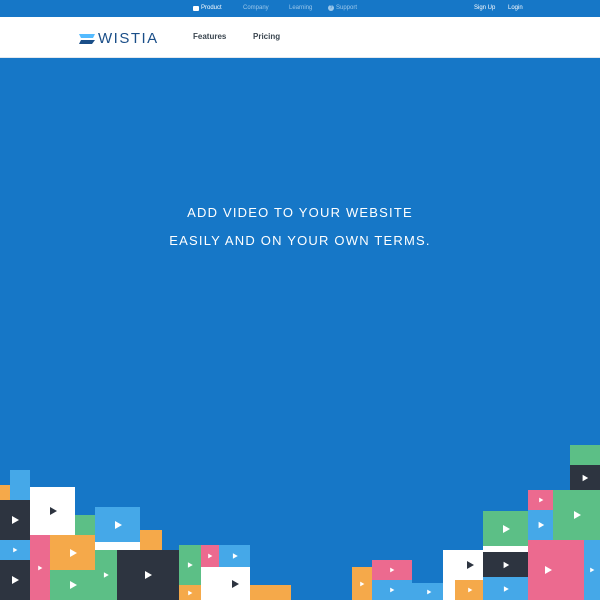 This screenshot has width=600, height=600. What do you see at coordinates (300, 240) in the screenshot?
I see `hero-line-2: EASILY AND ON YOUR OWN TERMS.` at bounding box center [300, 240].